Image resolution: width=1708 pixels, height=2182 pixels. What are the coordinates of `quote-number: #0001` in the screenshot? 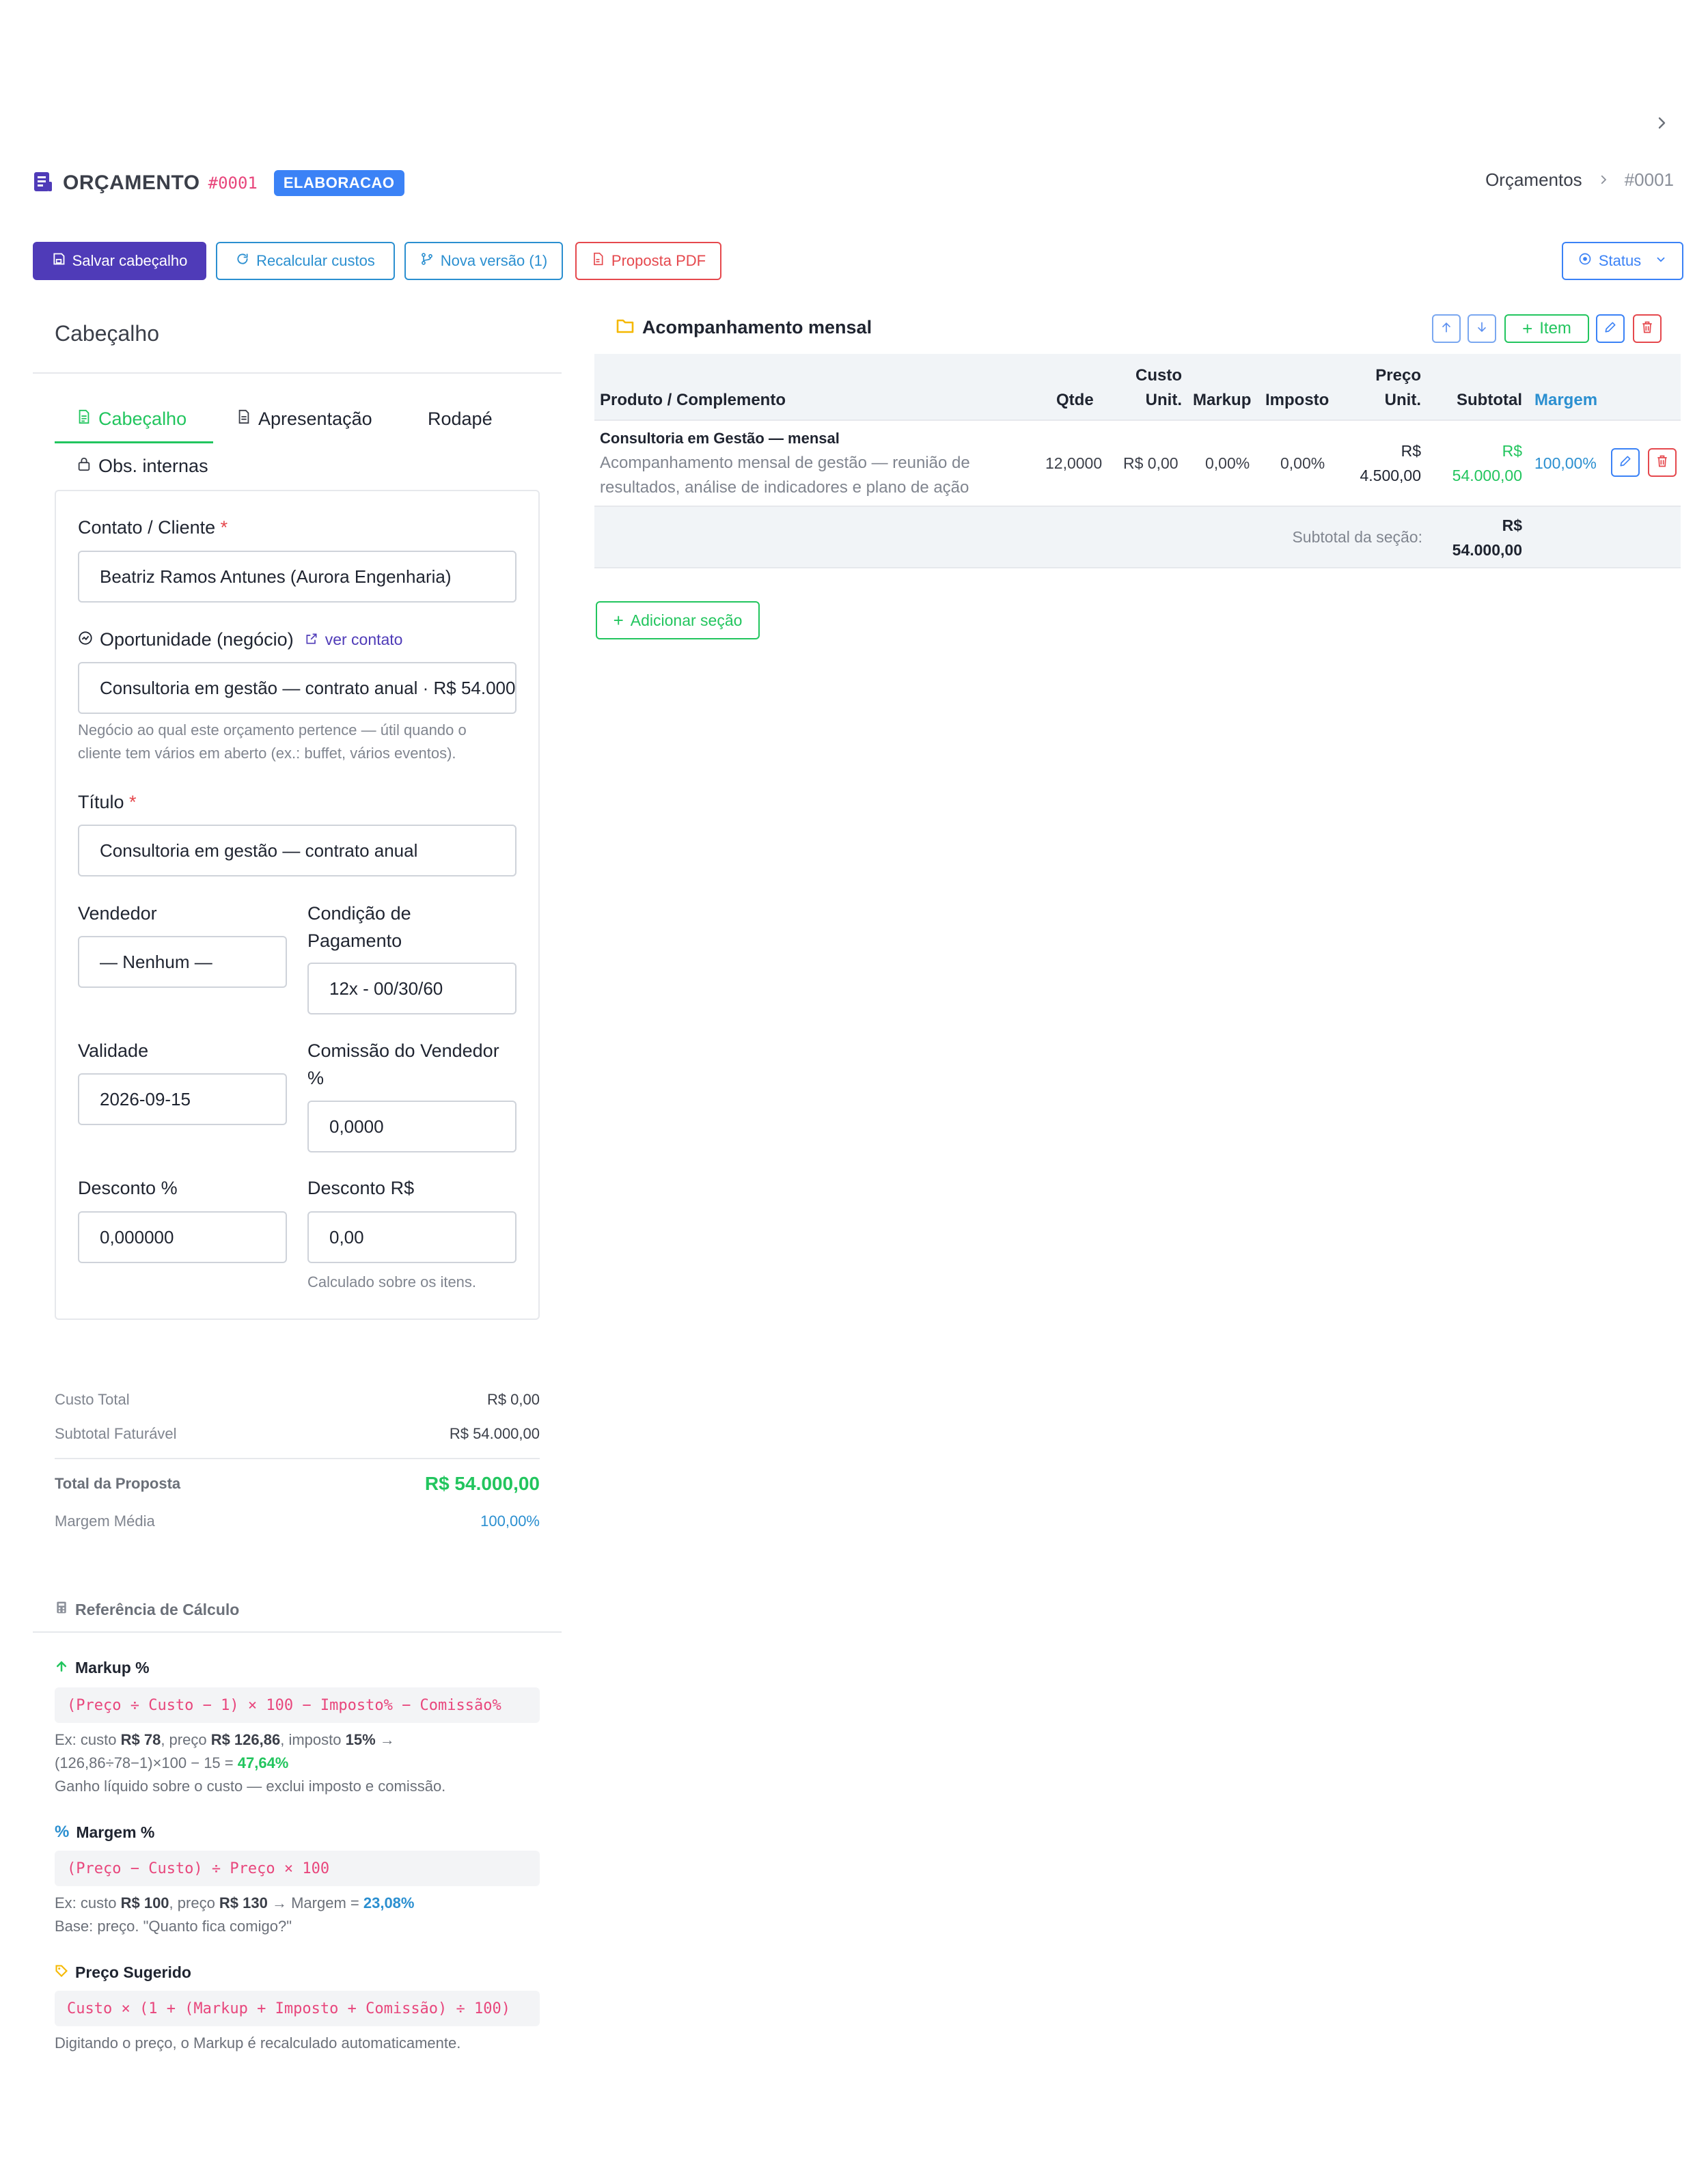 It's located at (233, 183).